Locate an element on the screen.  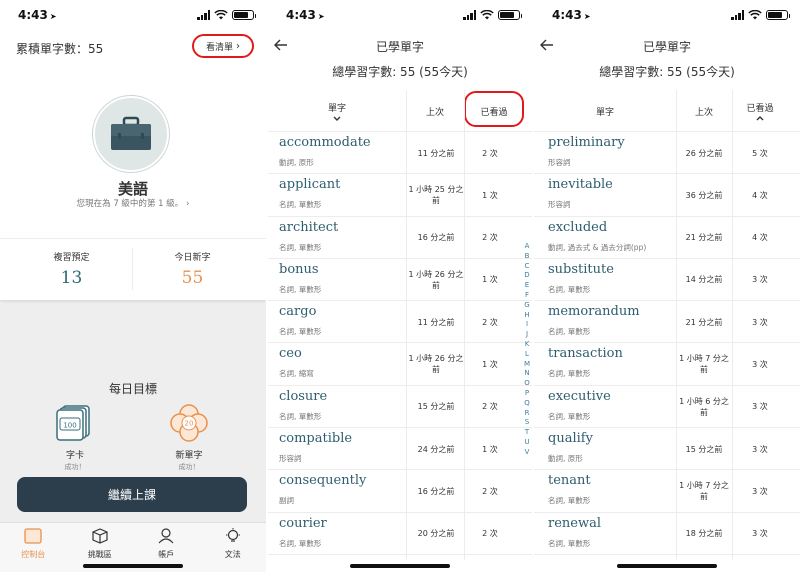
row-word: compatible is located at coordinates (316, 439).